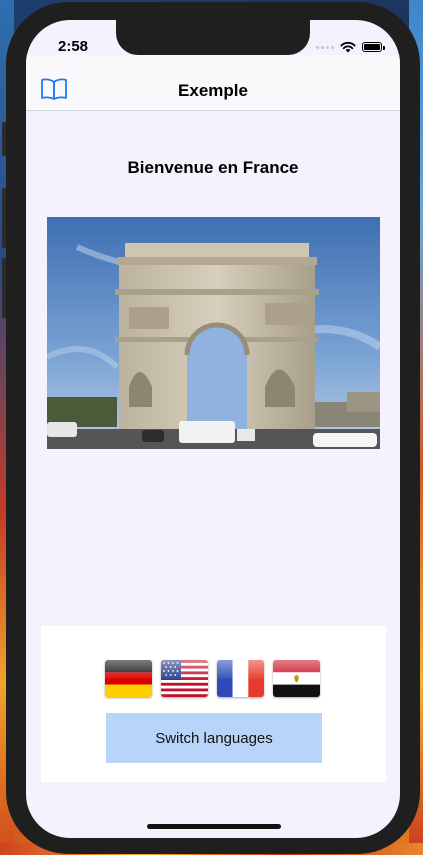 The height and width of the screenshot is (855, 423). What do you see at coordinates (73, 46) in the screenshot?
I see `status-time: 2:58` at bounding box center [73, 46].